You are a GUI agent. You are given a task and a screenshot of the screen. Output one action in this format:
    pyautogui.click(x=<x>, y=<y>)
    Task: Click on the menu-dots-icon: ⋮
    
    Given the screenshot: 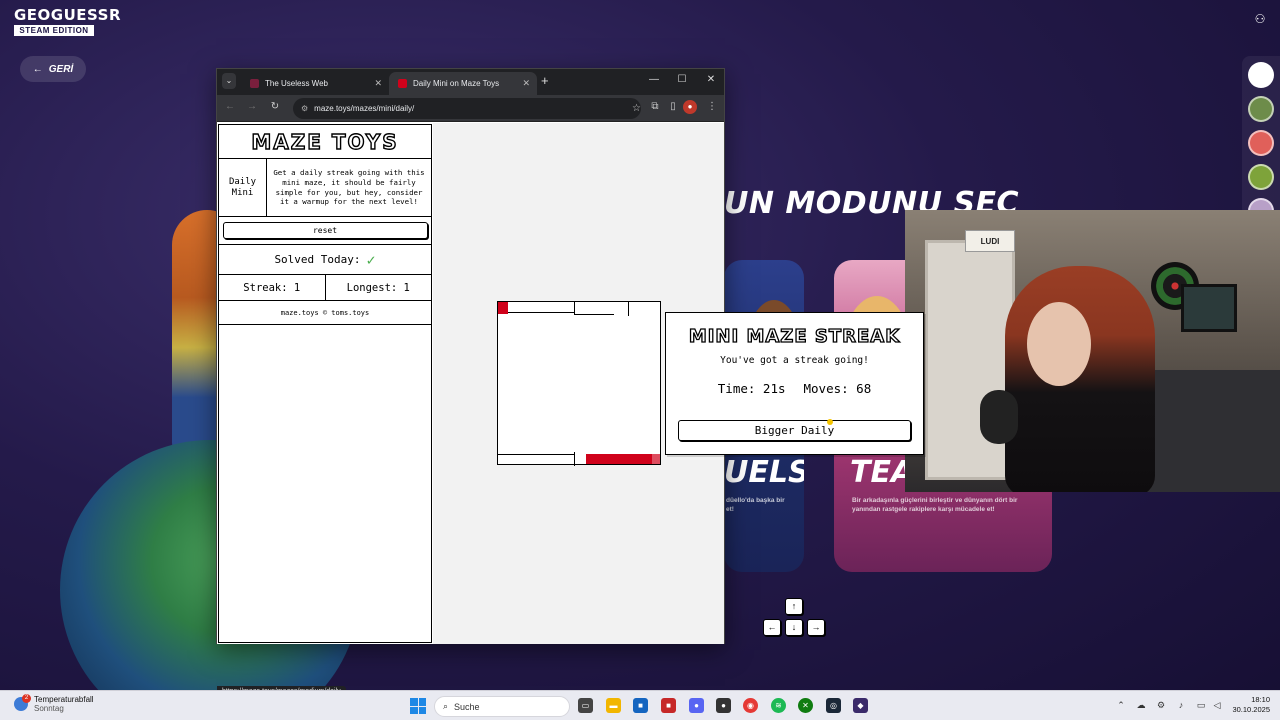 What is the action you would take?
    pyautogui.click(x=712, y=106)
    